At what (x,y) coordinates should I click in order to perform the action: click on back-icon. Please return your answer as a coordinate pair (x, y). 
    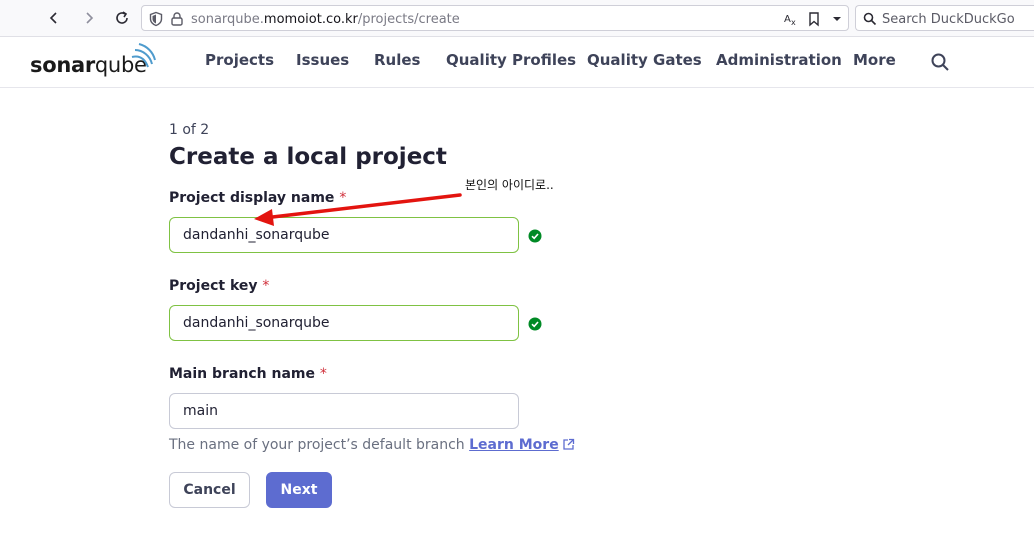
    Looking at the image, I should click on (54, 18).